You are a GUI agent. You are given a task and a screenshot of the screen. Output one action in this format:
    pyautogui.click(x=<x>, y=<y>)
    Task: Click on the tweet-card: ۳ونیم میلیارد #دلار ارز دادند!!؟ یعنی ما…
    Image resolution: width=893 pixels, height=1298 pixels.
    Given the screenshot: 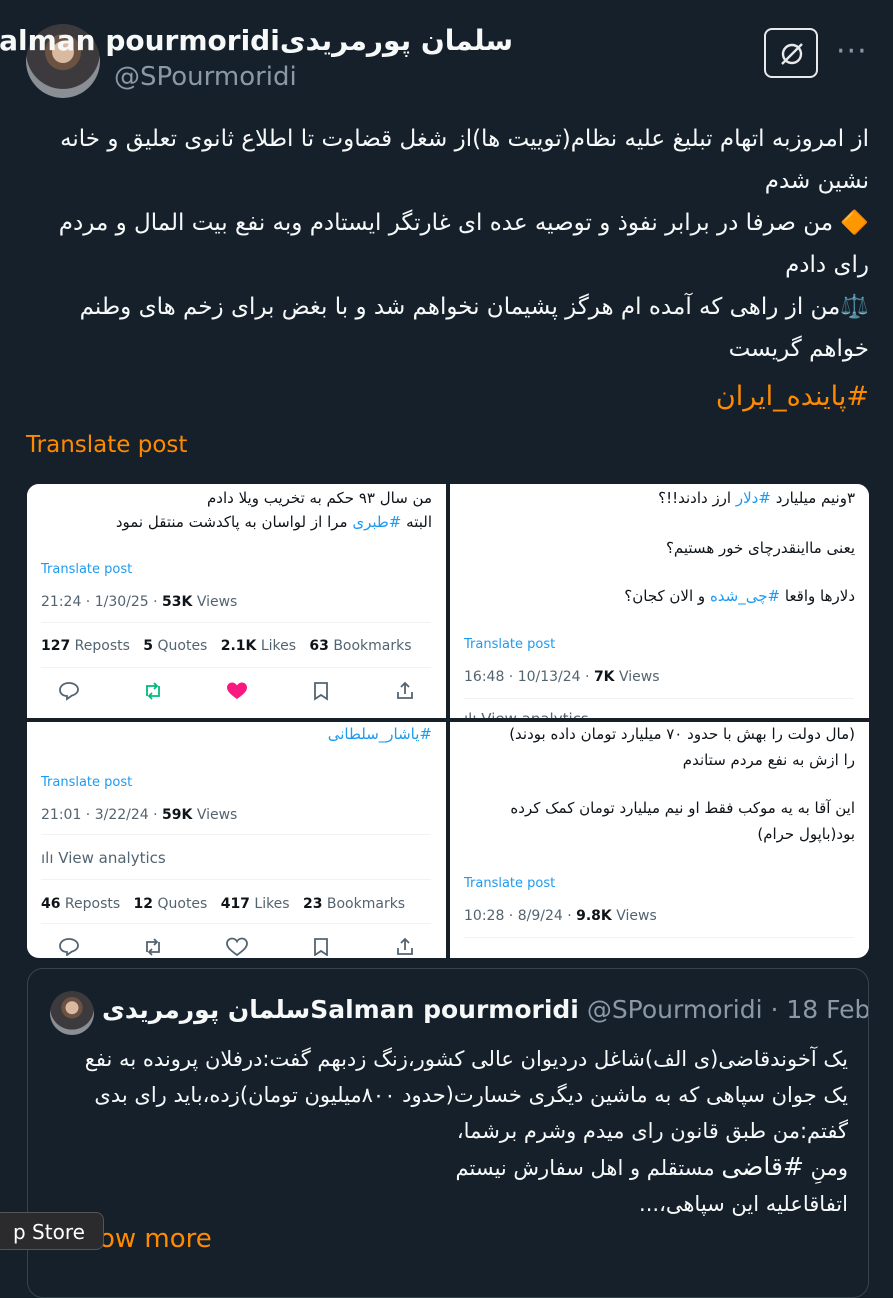 What is the action you would take?
    pyautogui.click(x=659, y=601)
    